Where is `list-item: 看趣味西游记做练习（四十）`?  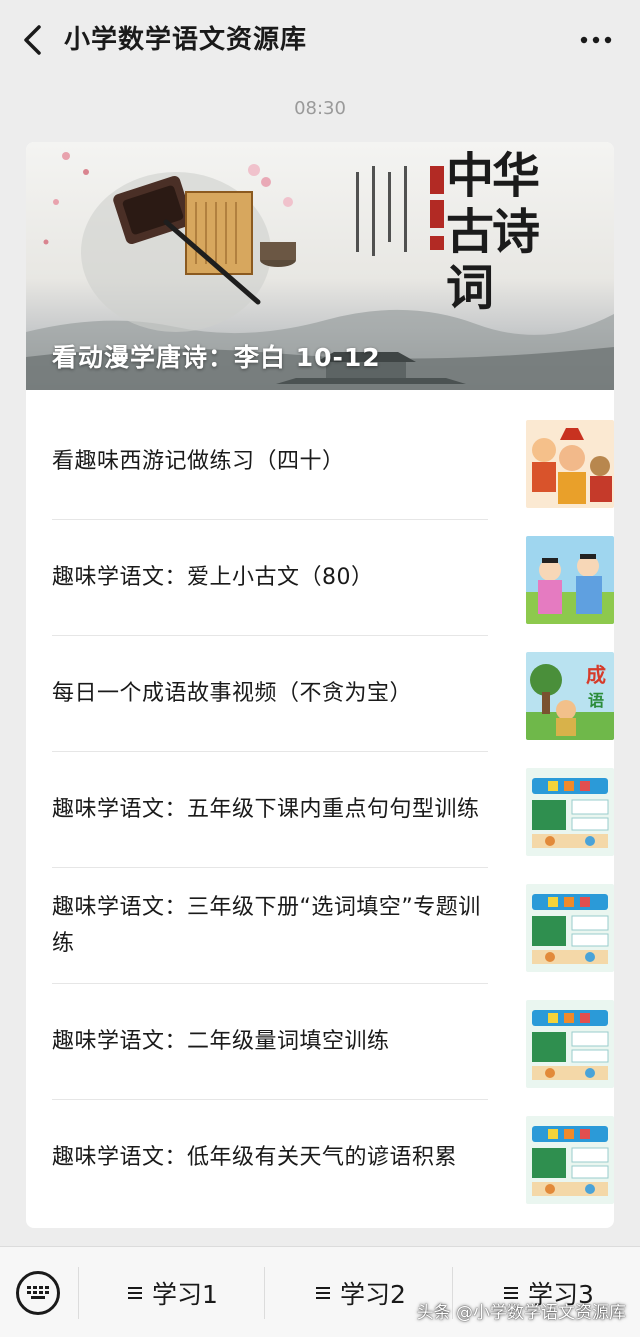 list-item: 看趣味西游记做练习（四十） is located at coordinates (333, 462).